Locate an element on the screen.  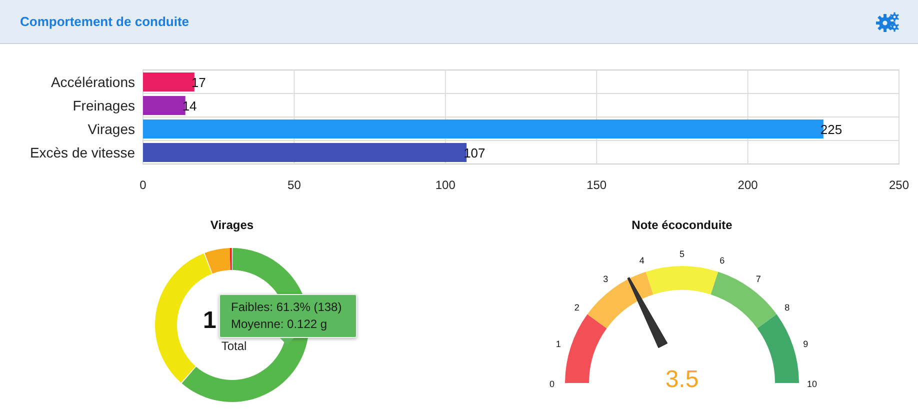
tooltip-text: Moyenne: 0.122 g is located at coordinates (279, 324).